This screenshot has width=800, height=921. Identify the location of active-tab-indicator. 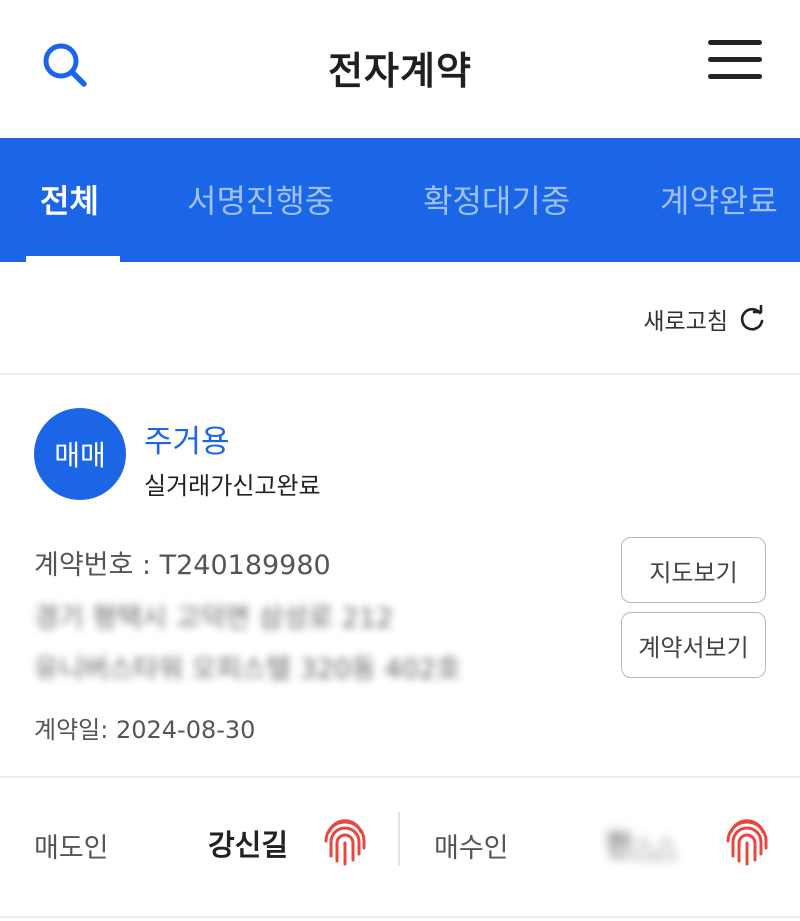
(73, 259).